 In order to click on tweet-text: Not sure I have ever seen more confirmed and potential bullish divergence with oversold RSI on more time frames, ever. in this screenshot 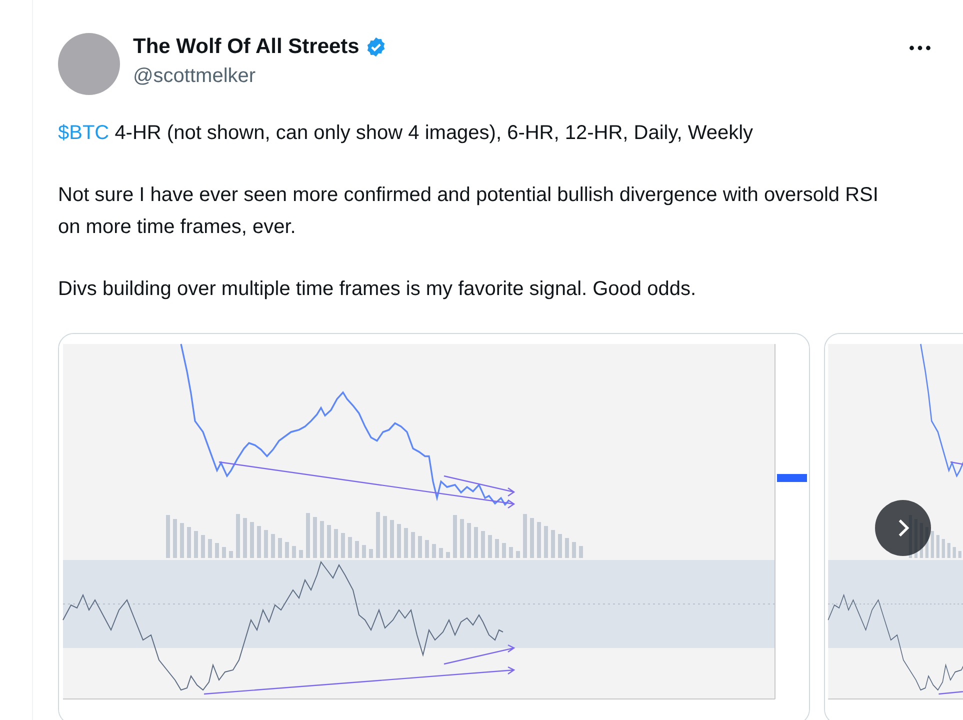, I will do `click(468, 211)`.